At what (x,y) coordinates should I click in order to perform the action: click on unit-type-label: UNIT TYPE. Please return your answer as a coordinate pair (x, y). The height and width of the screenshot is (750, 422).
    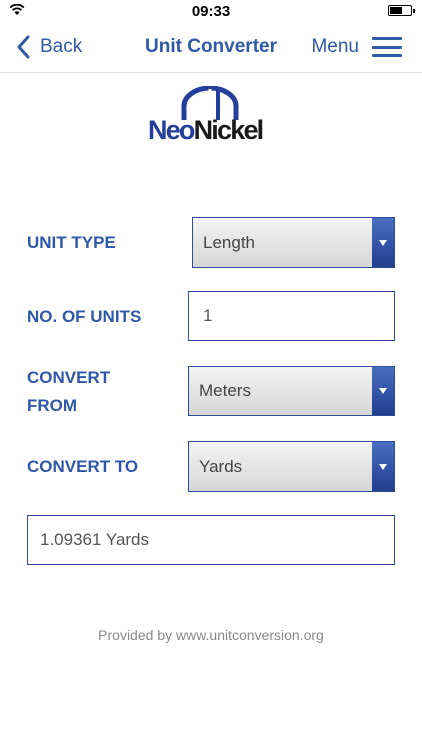
    Looking at the image, I should click on (71, 242).